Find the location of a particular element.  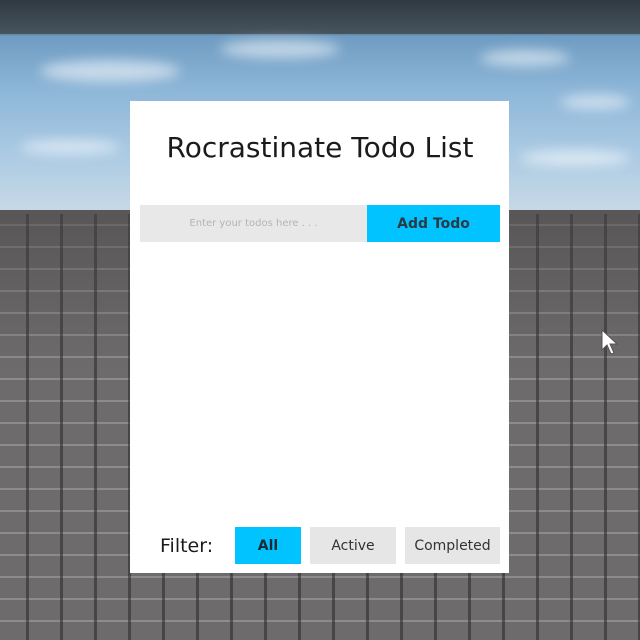

add-todo-button: Add Todo is located at coordinates (433, 223).